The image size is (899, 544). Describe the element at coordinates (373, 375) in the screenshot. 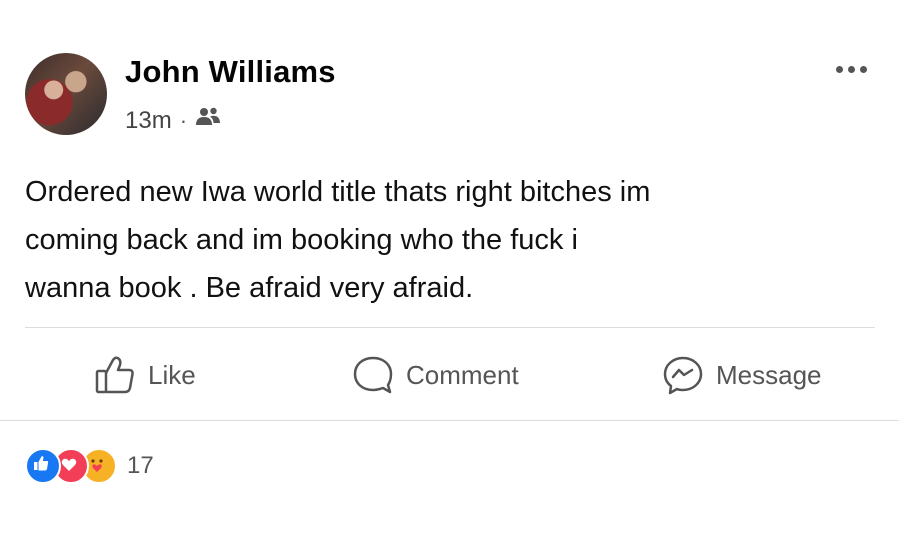

I see `comment-bubble-icon` at that location.